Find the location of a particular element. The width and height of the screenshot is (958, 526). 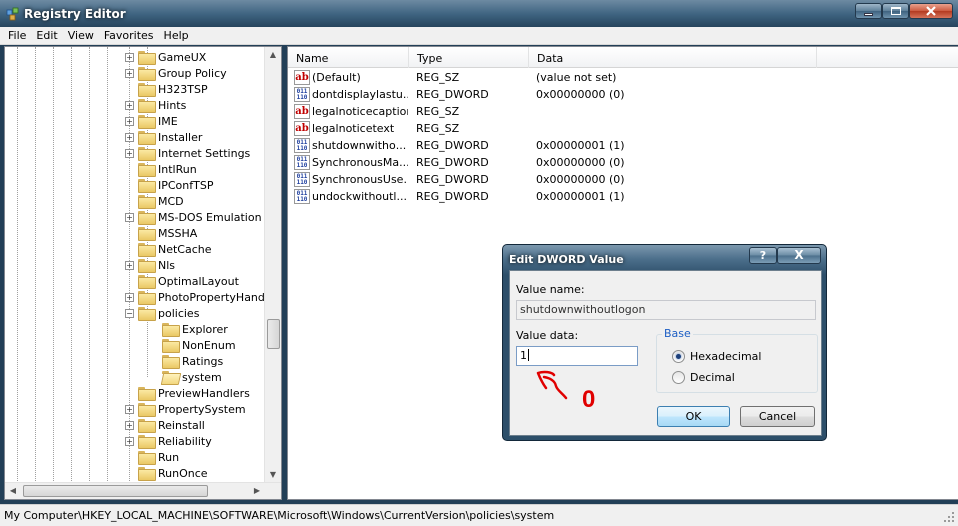

column-header-name: Name is located at coordinates (348, 57).